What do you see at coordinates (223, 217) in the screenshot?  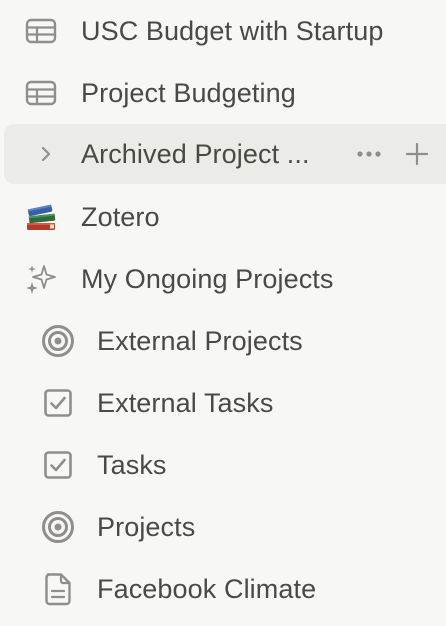 I see `sidebar-item-zotero: Zotero` at bounding box center [223, 217].